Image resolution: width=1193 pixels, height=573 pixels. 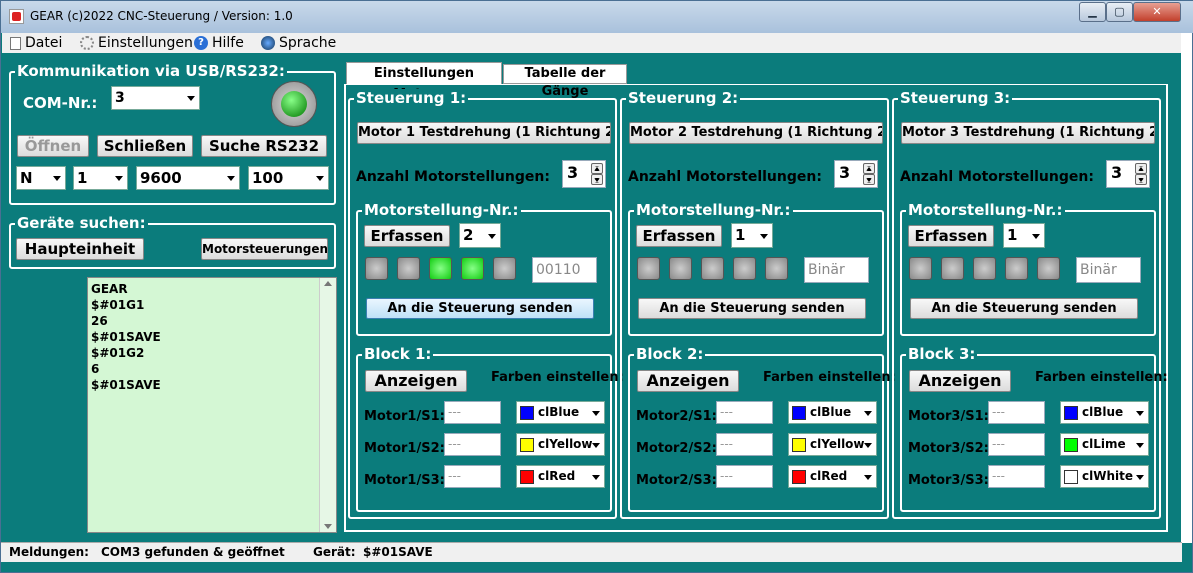 What do you see at coordinates (80, 249) in the screenshot?
I see `main-unit-button: Haupteinheit` at bounding box center [80, 249].